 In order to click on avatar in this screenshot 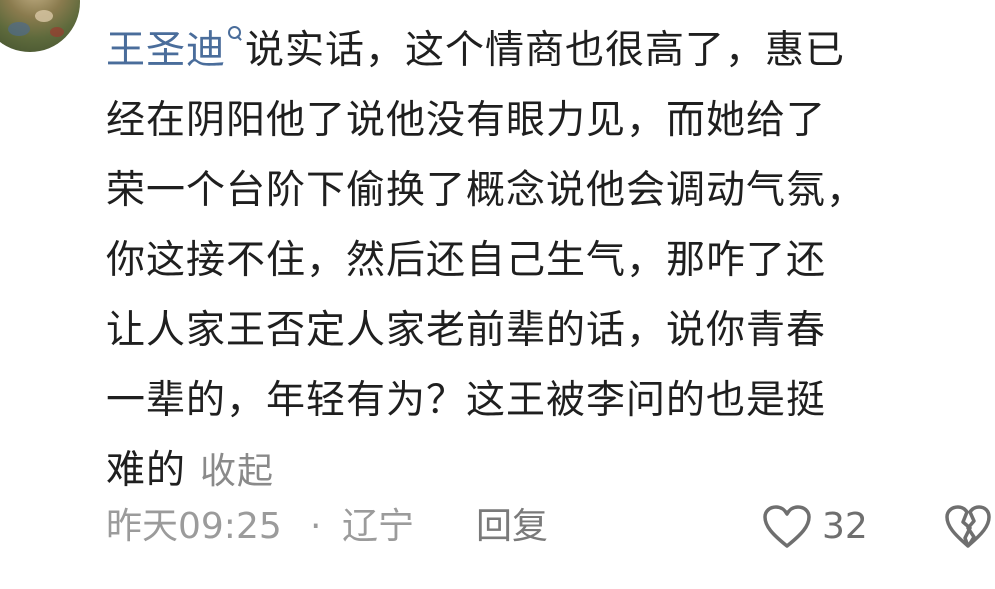, I will do `click(40, 26)`.